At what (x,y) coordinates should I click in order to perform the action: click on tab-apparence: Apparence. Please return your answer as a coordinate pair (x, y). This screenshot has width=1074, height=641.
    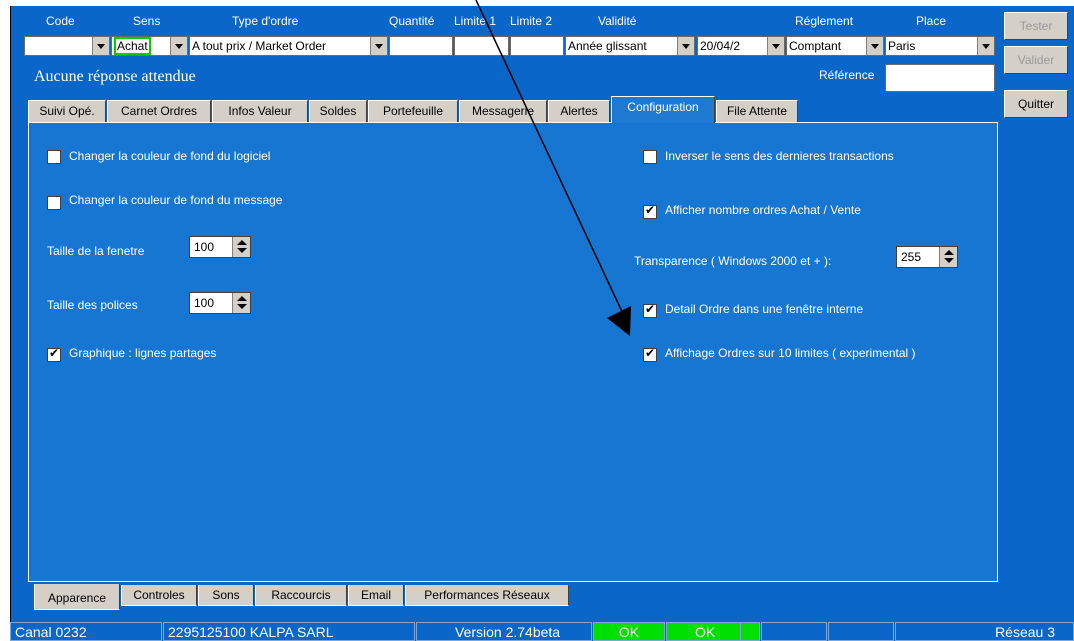
    Looking at the image, I should click on (77, 597).